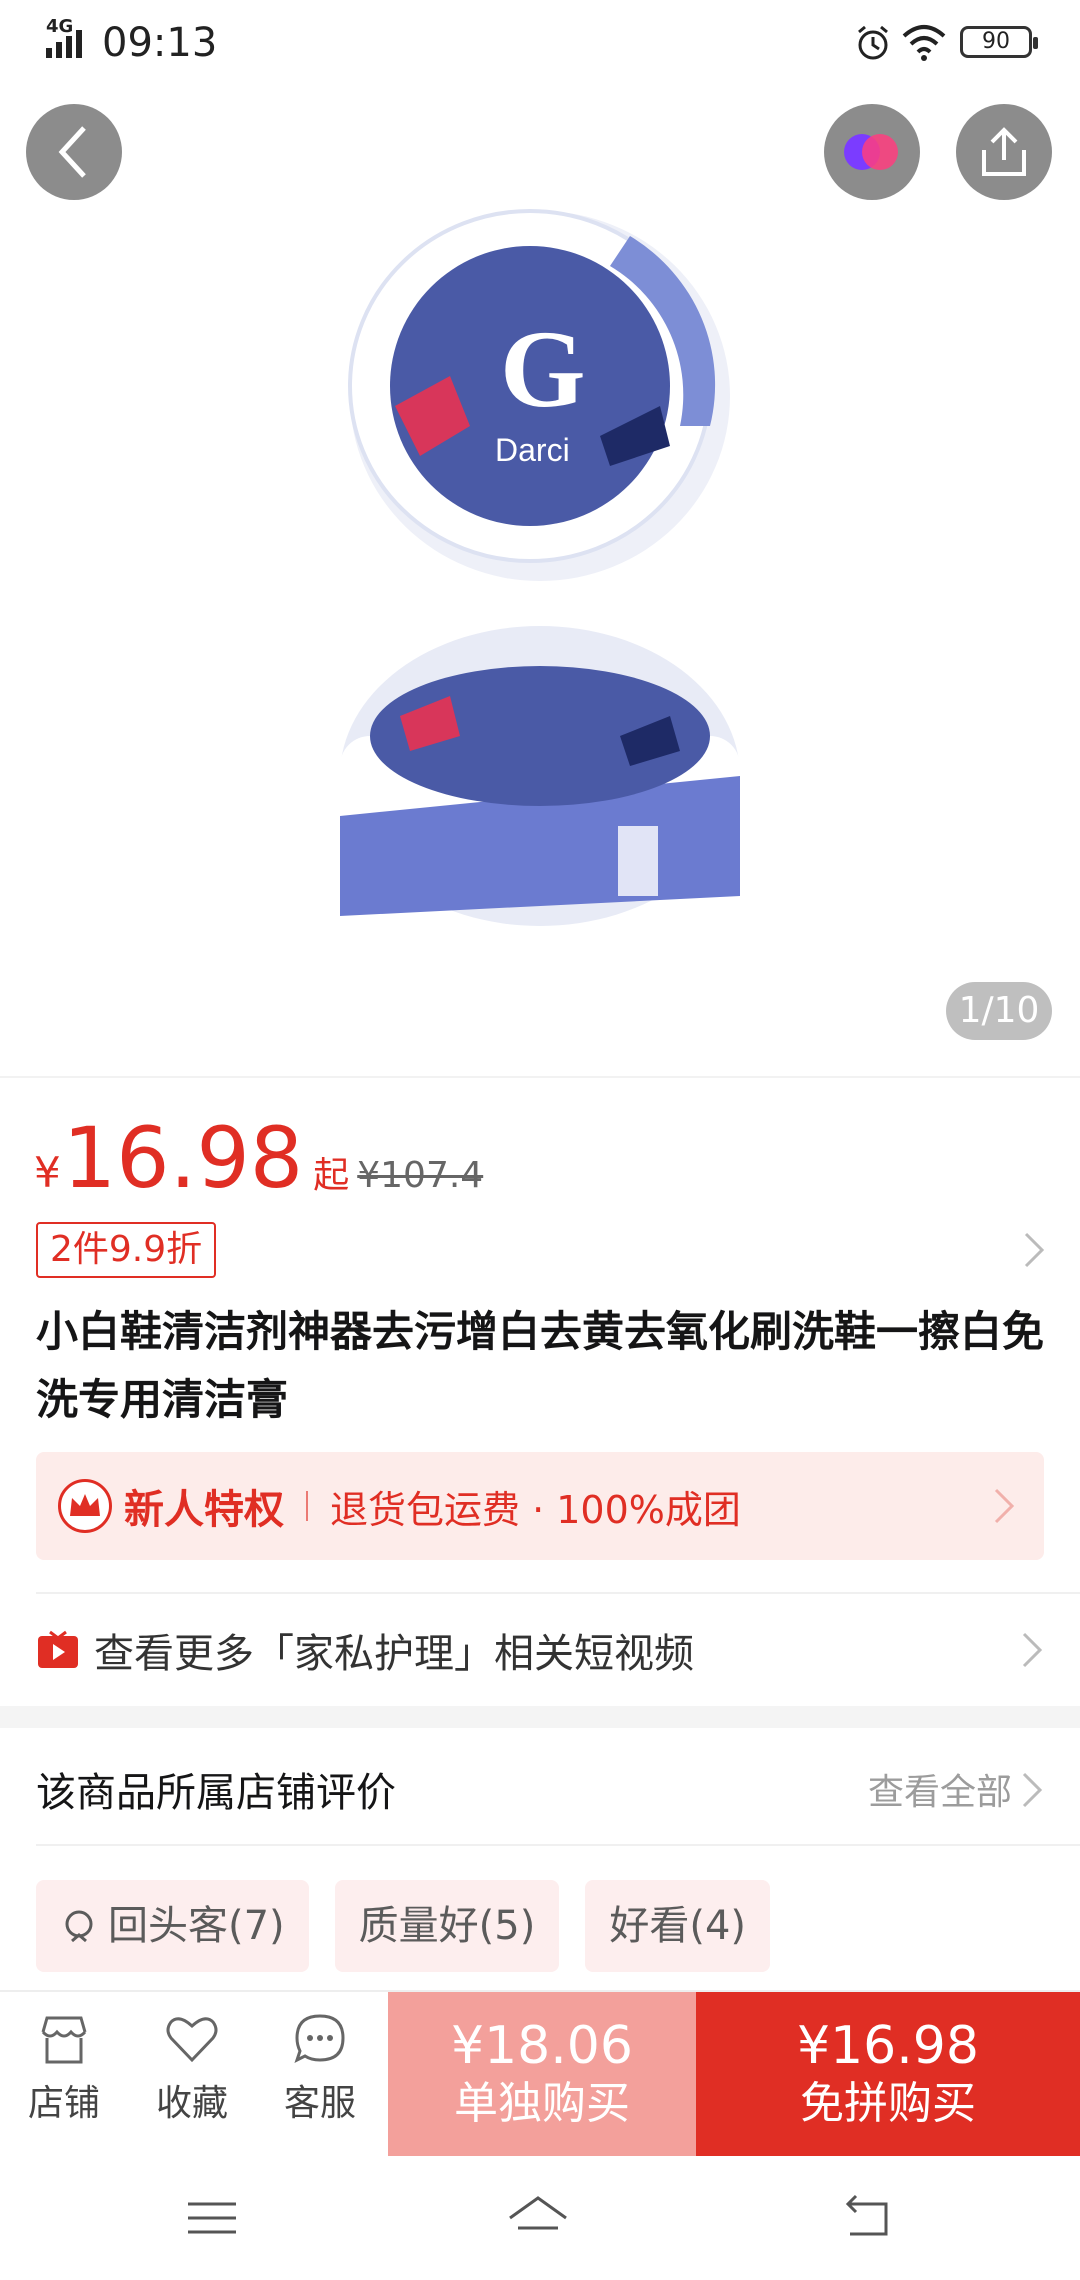  What do you see at coordinates (160, 43) in the screenshot?
I see `clock: 09:13` at bounding box center [160, 43].